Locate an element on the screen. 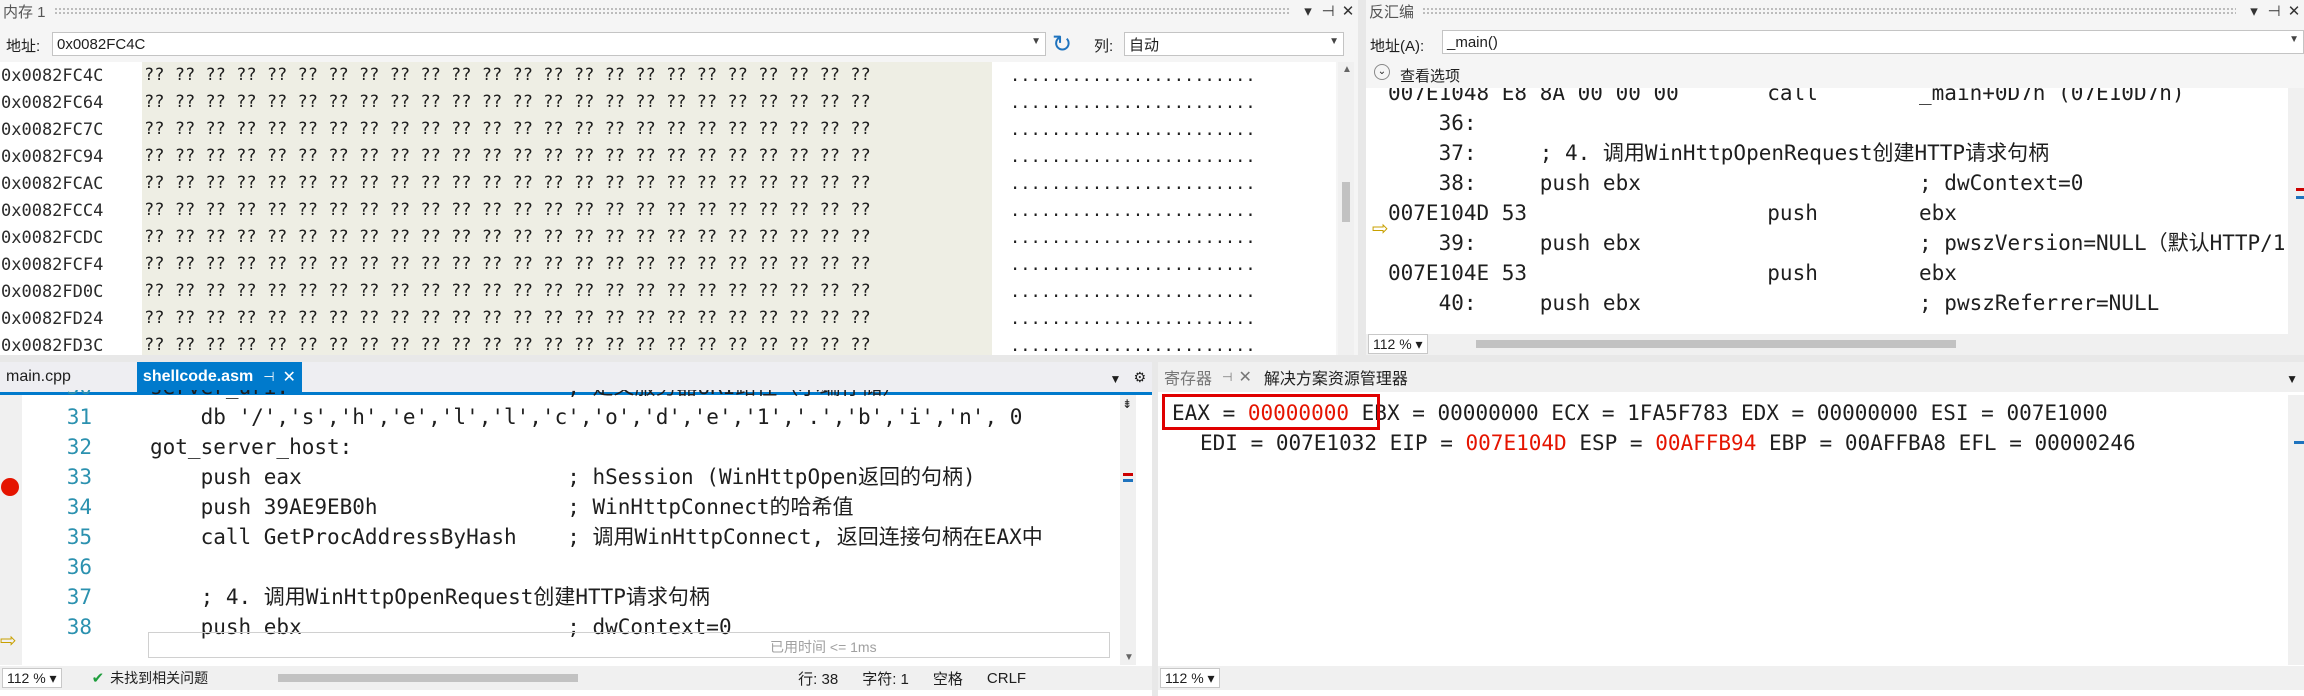 The width and height of the screenshot is (2304, 696). disasm-line: 37: ; 4. 调用WinHttpOpenRequest创建HTTP请求句柄 is located at coordinates (1719, 153).